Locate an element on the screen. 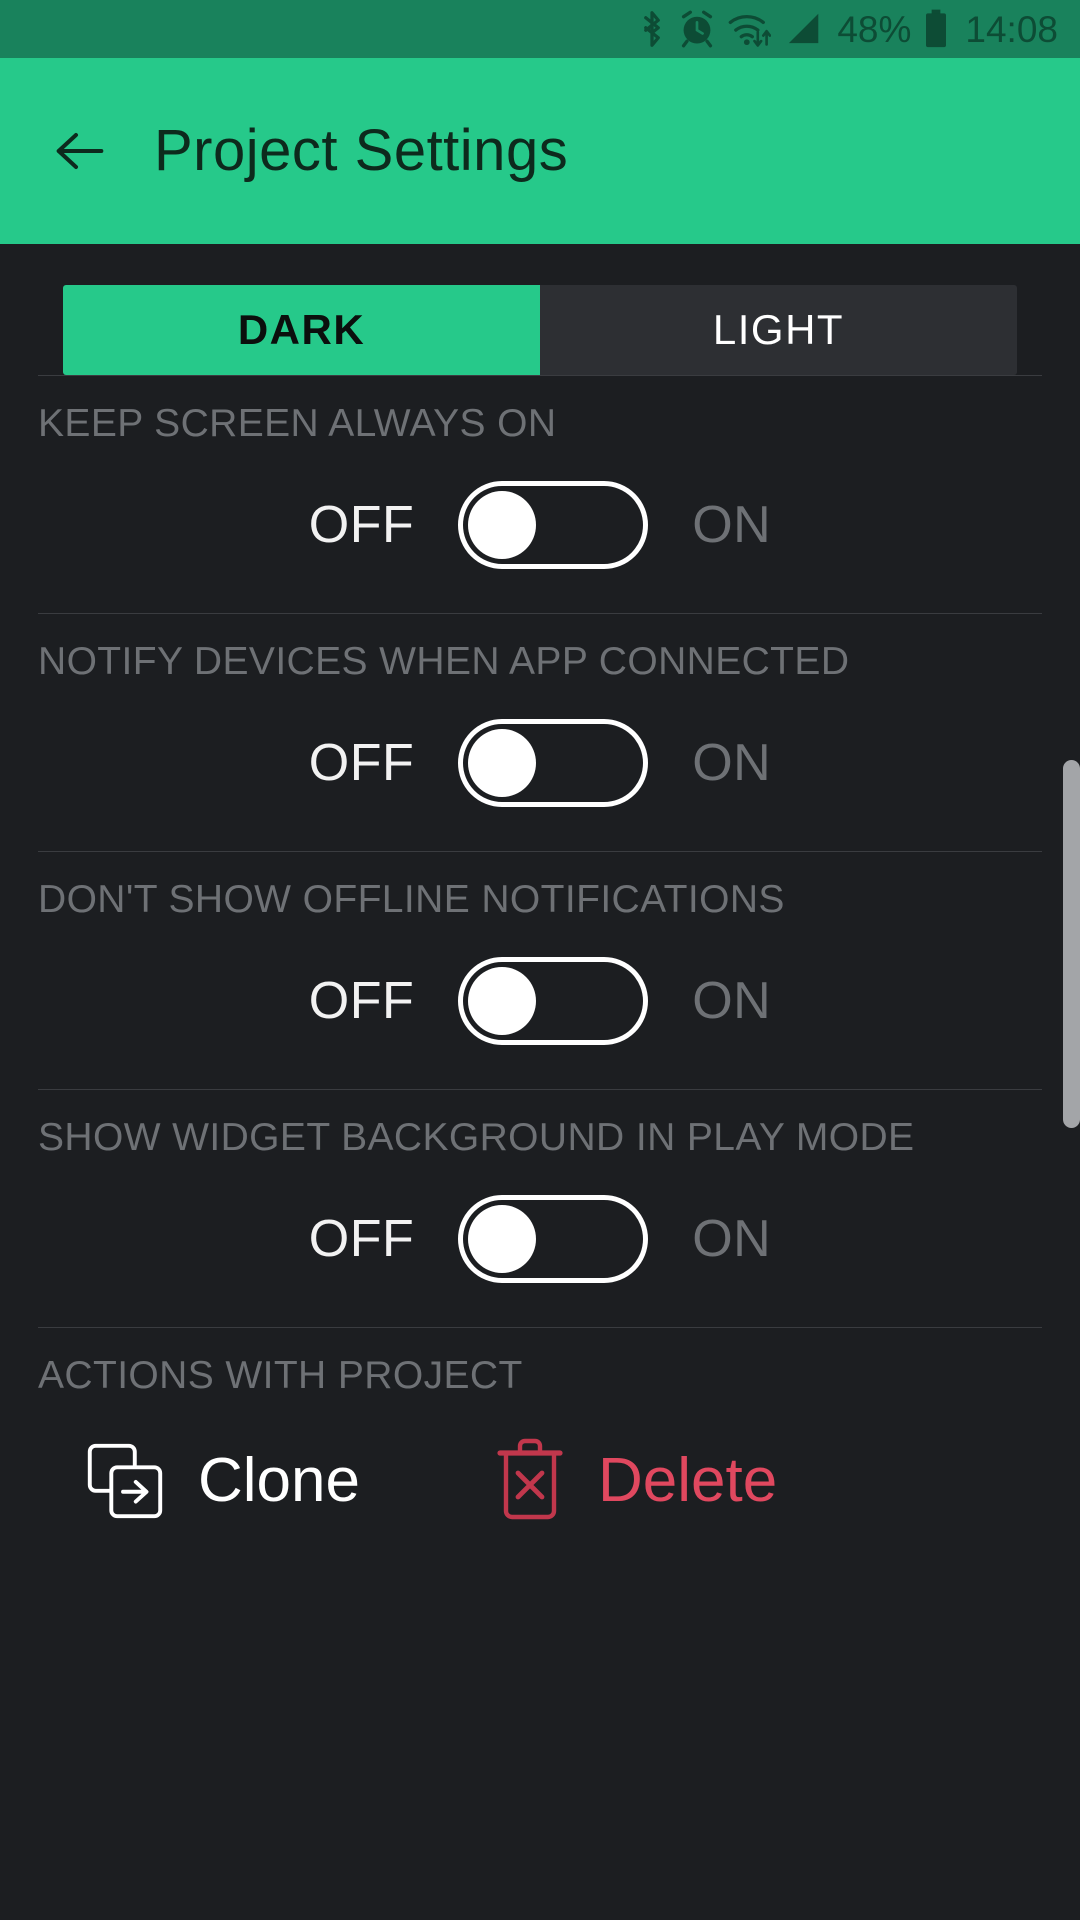  setting-row-notify-devices-when-app-connected: NOTIFY DEVICES WHEN APP CONNECTED OFF ON is located at coordinates (540, 732).